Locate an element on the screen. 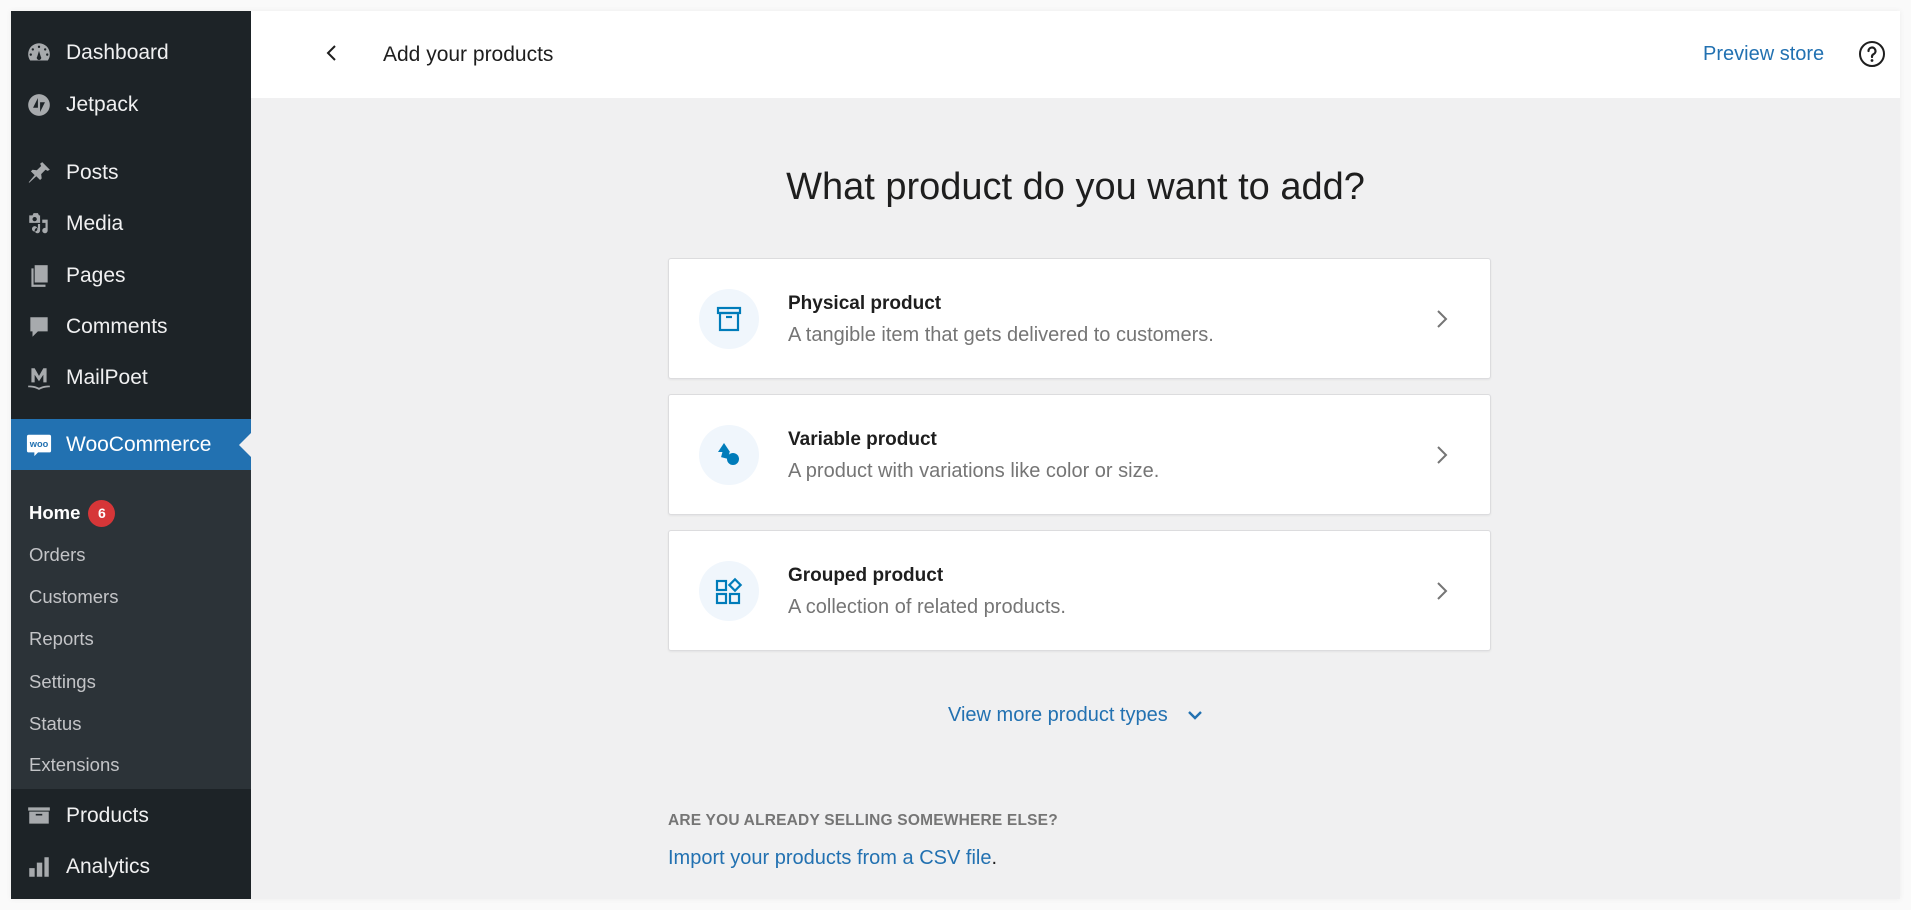  submenu-item-label: Status is located at coordinates (55, 723).